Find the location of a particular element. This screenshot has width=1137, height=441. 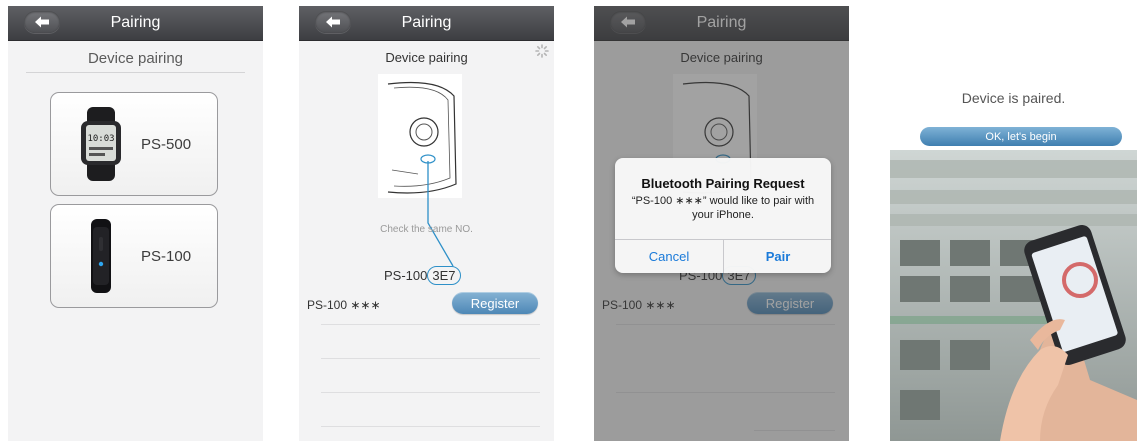

divider is located at coordinates (135, 72).